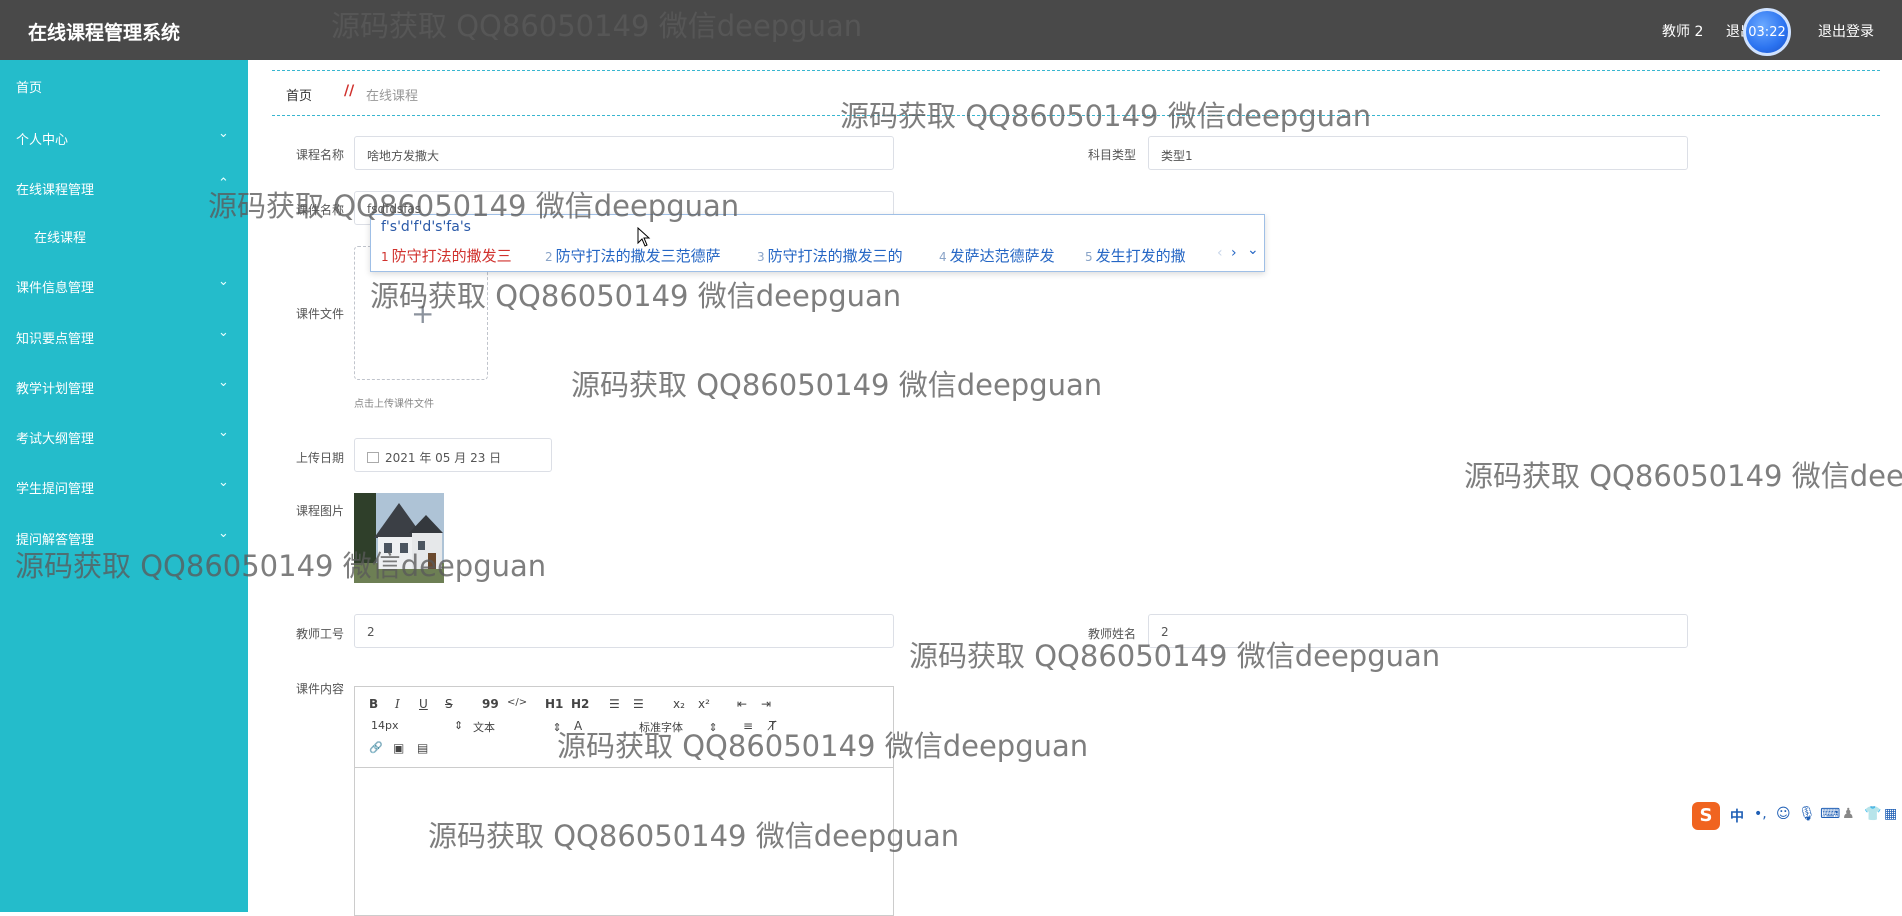 The width and height of the screenshot is (1902, 916). What do you see at coordinates (766, 704) in the screenshot?
I see `indent-button: ⇥` at bounding box center [766, 704].